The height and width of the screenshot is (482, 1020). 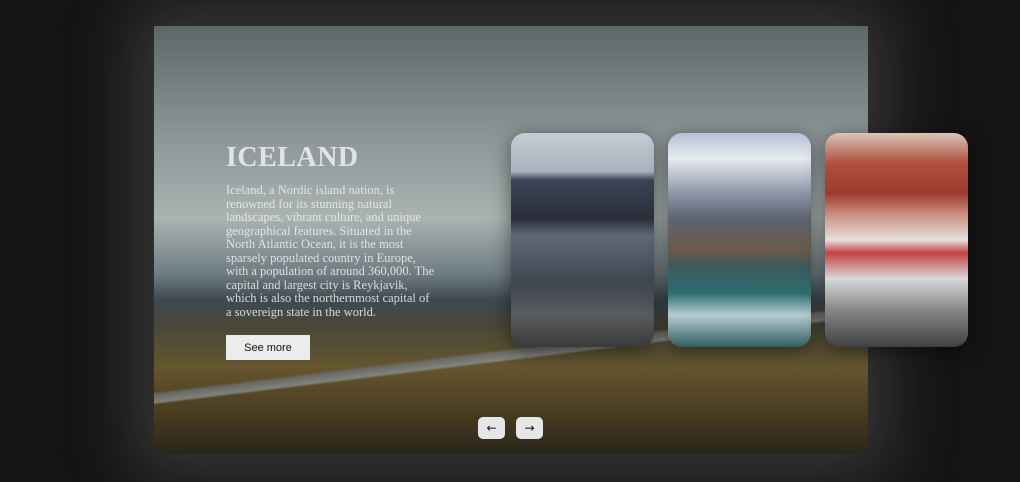 I want to click on arrow-right-icon: →, so click(x=529, y=428).